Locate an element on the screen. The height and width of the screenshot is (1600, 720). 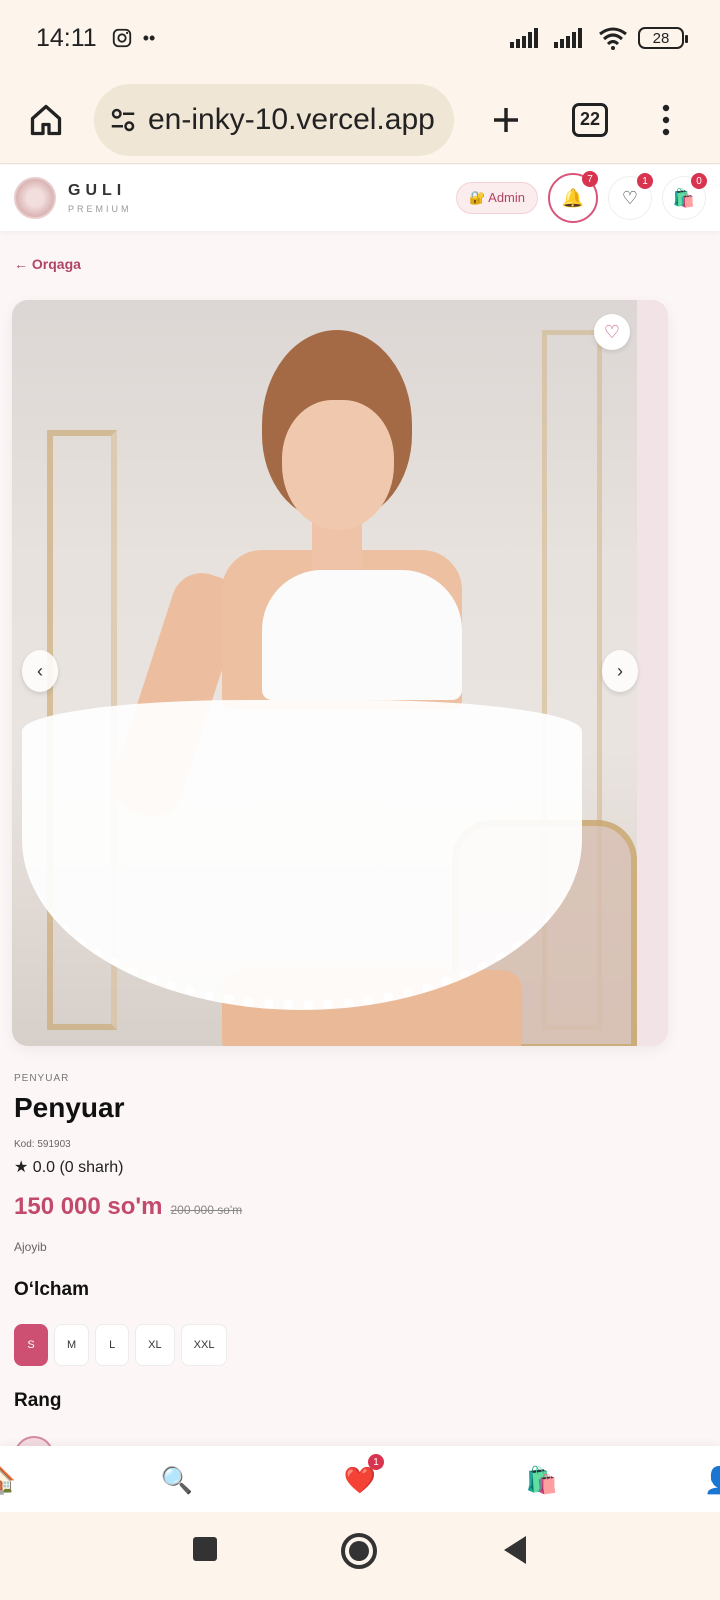
size-option-xl: XL is located at coordinates (155, 1345).